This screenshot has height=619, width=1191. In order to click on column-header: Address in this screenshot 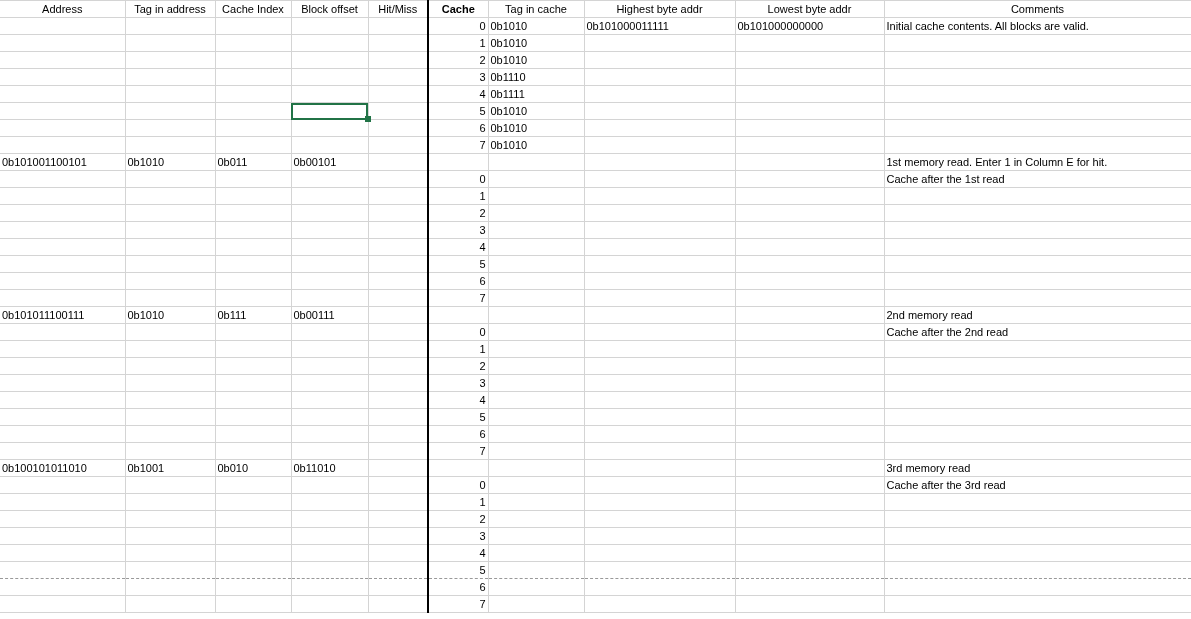, I will do `click(62, 9)`.